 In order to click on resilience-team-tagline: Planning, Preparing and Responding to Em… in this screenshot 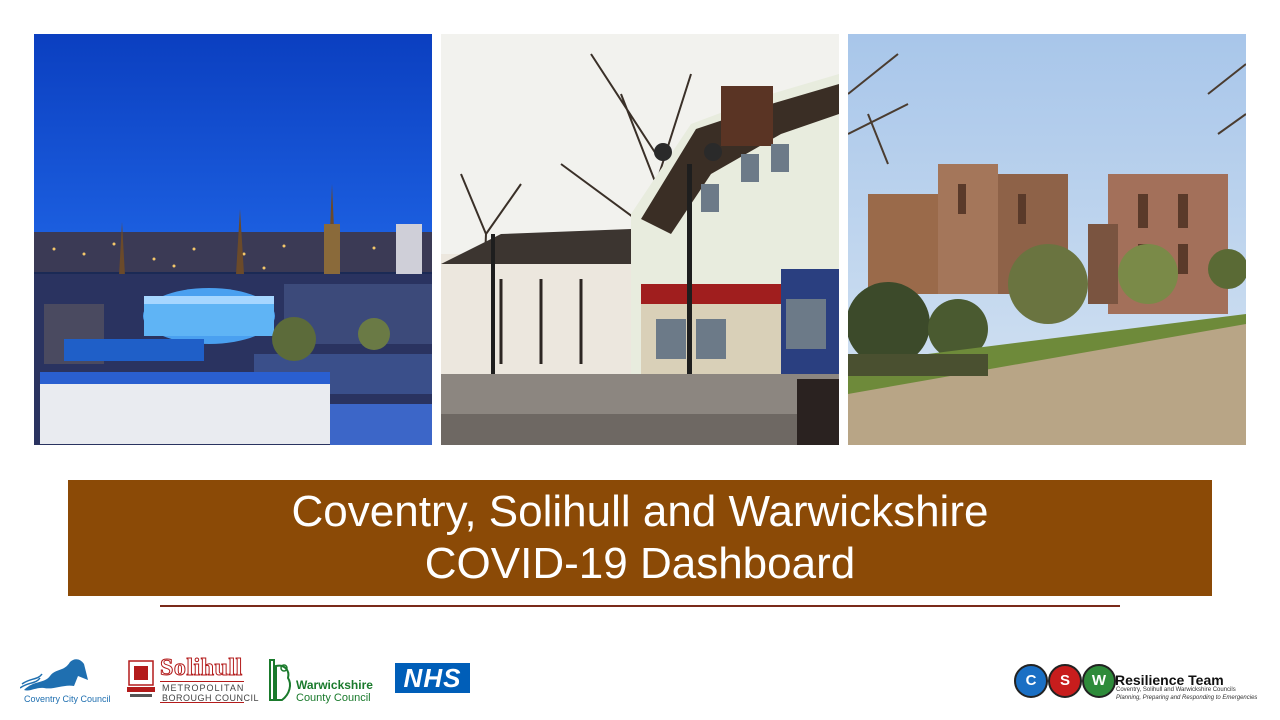, I will do `click(1187, 698)`.